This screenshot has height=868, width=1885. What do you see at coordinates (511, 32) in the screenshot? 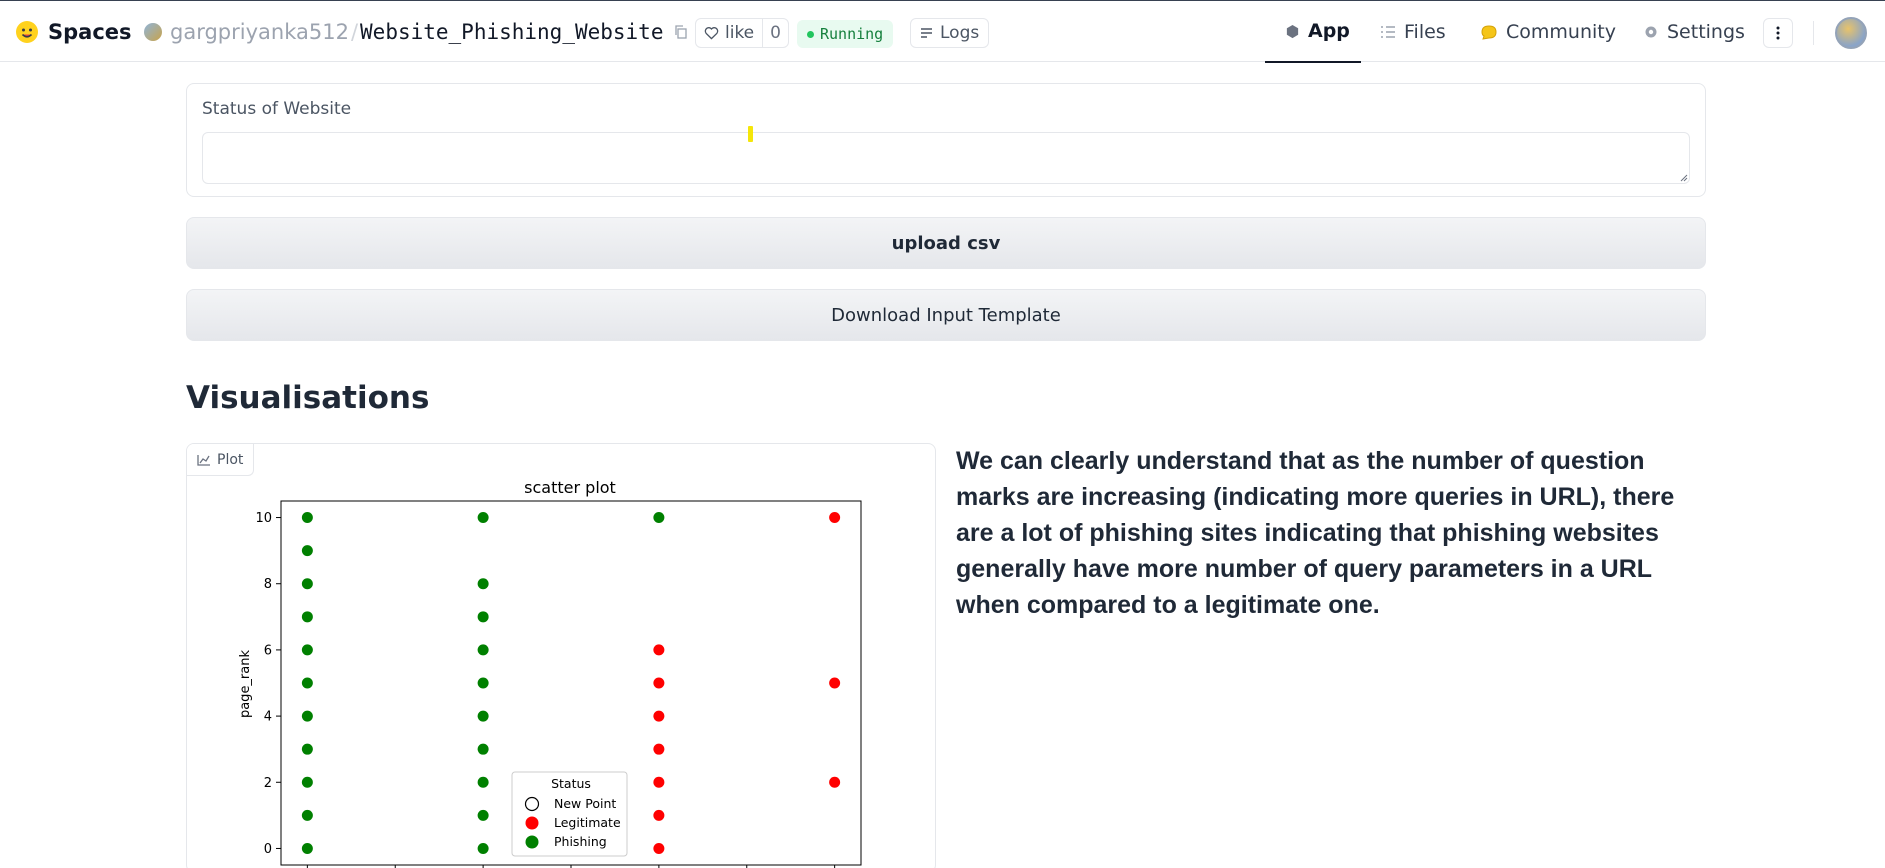
I see `repo-name-link: Website_Phishing_Website` at bounding box center [511, 32].